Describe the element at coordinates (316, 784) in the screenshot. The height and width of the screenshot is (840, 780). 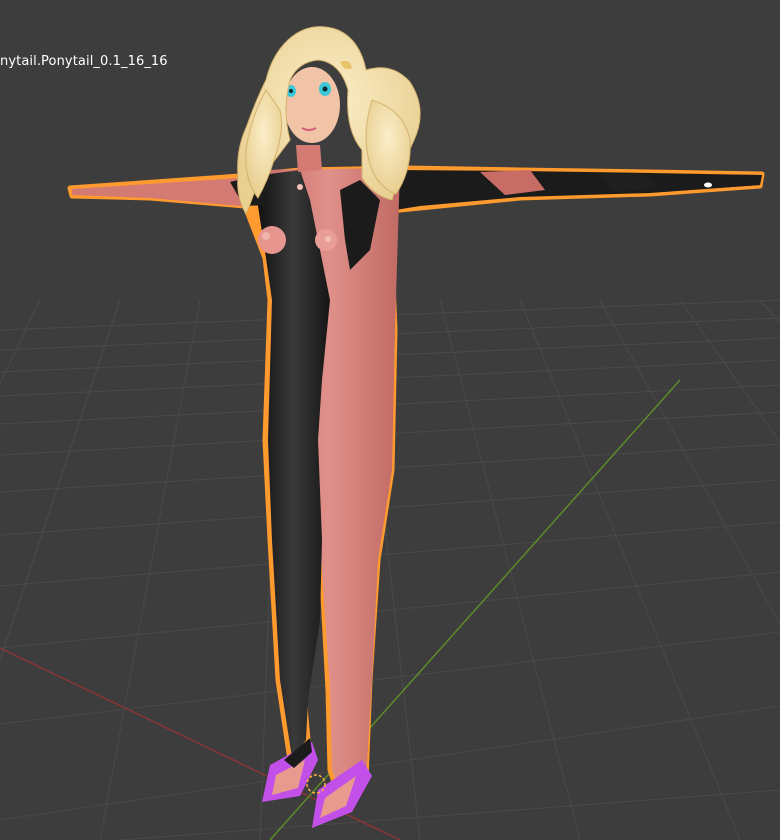
I see `origin-gizmo-icon` at that location.